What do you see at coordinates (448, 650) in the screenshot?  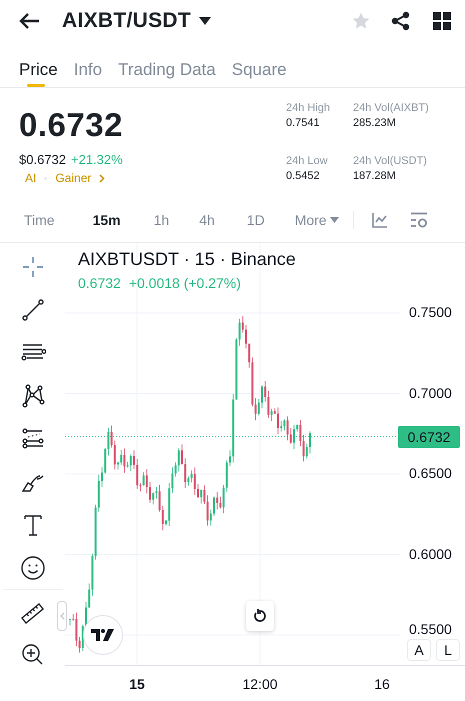 I see `scale-button: L` at bounding box center [448, 650].